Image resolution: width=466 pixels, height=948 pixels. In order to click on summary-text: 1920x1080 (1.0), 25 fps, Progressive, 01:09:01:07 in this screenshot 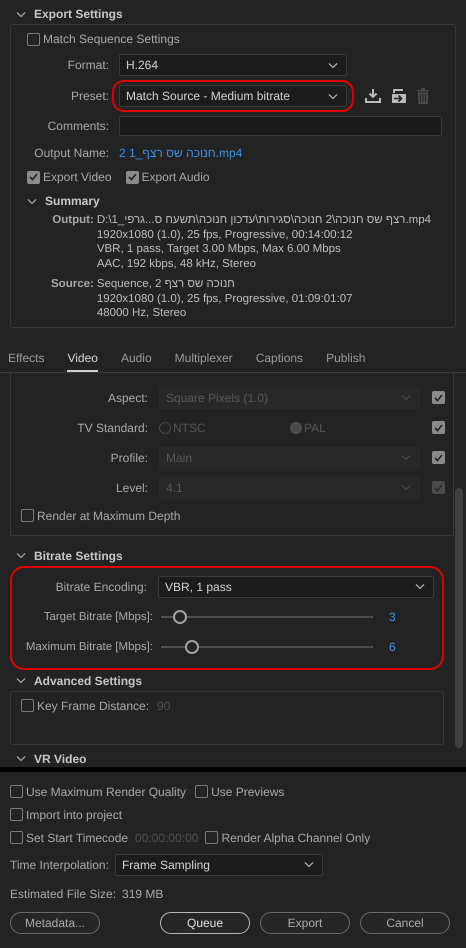, I will do `click(225, 299)`.